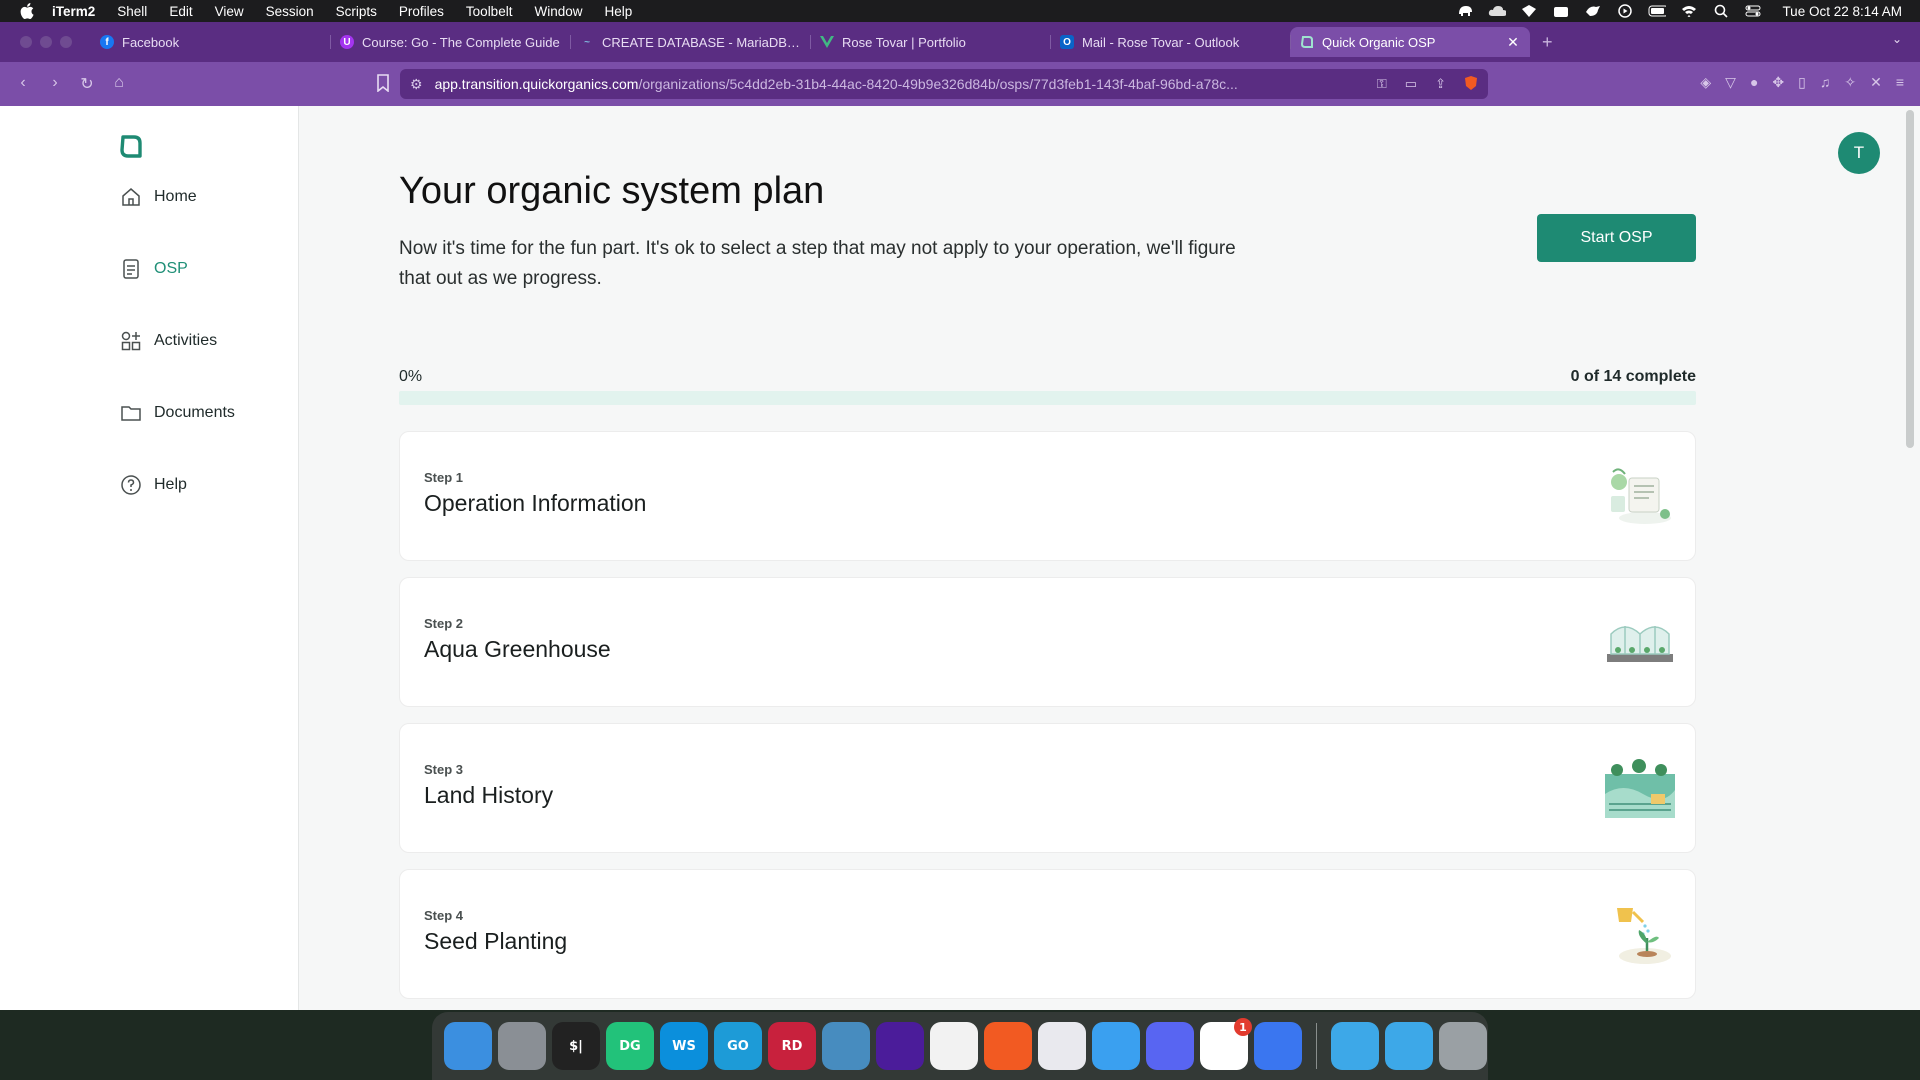  Describe the element at coordinates (1497, 11) in the screenshot. I see `cloud-status-icon` at that location.